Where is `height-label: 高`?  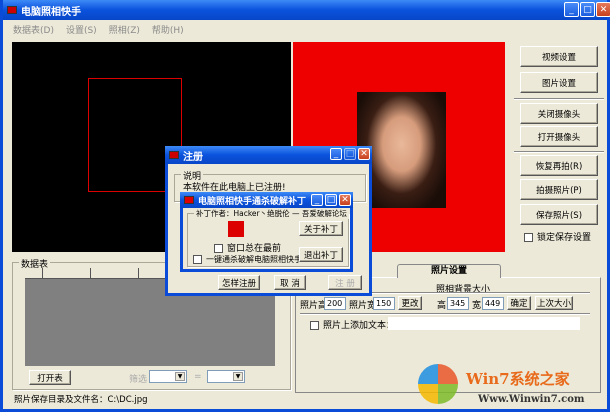 height-label: 高 is located at coordinates (442, 306).